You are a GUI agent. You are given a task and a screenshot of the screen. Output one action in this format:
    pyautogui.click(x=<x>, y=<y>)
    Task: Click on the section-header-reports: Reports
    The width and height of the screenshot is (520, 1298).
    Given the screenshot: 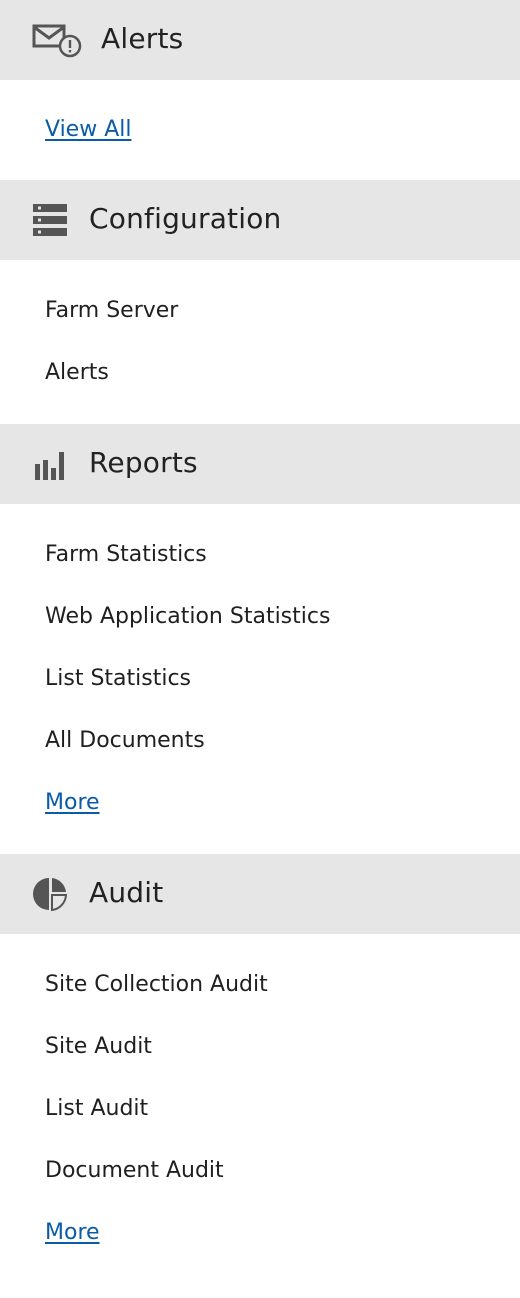 What is the action you would take?
    pyautogui.click(x=260, y=464)
    